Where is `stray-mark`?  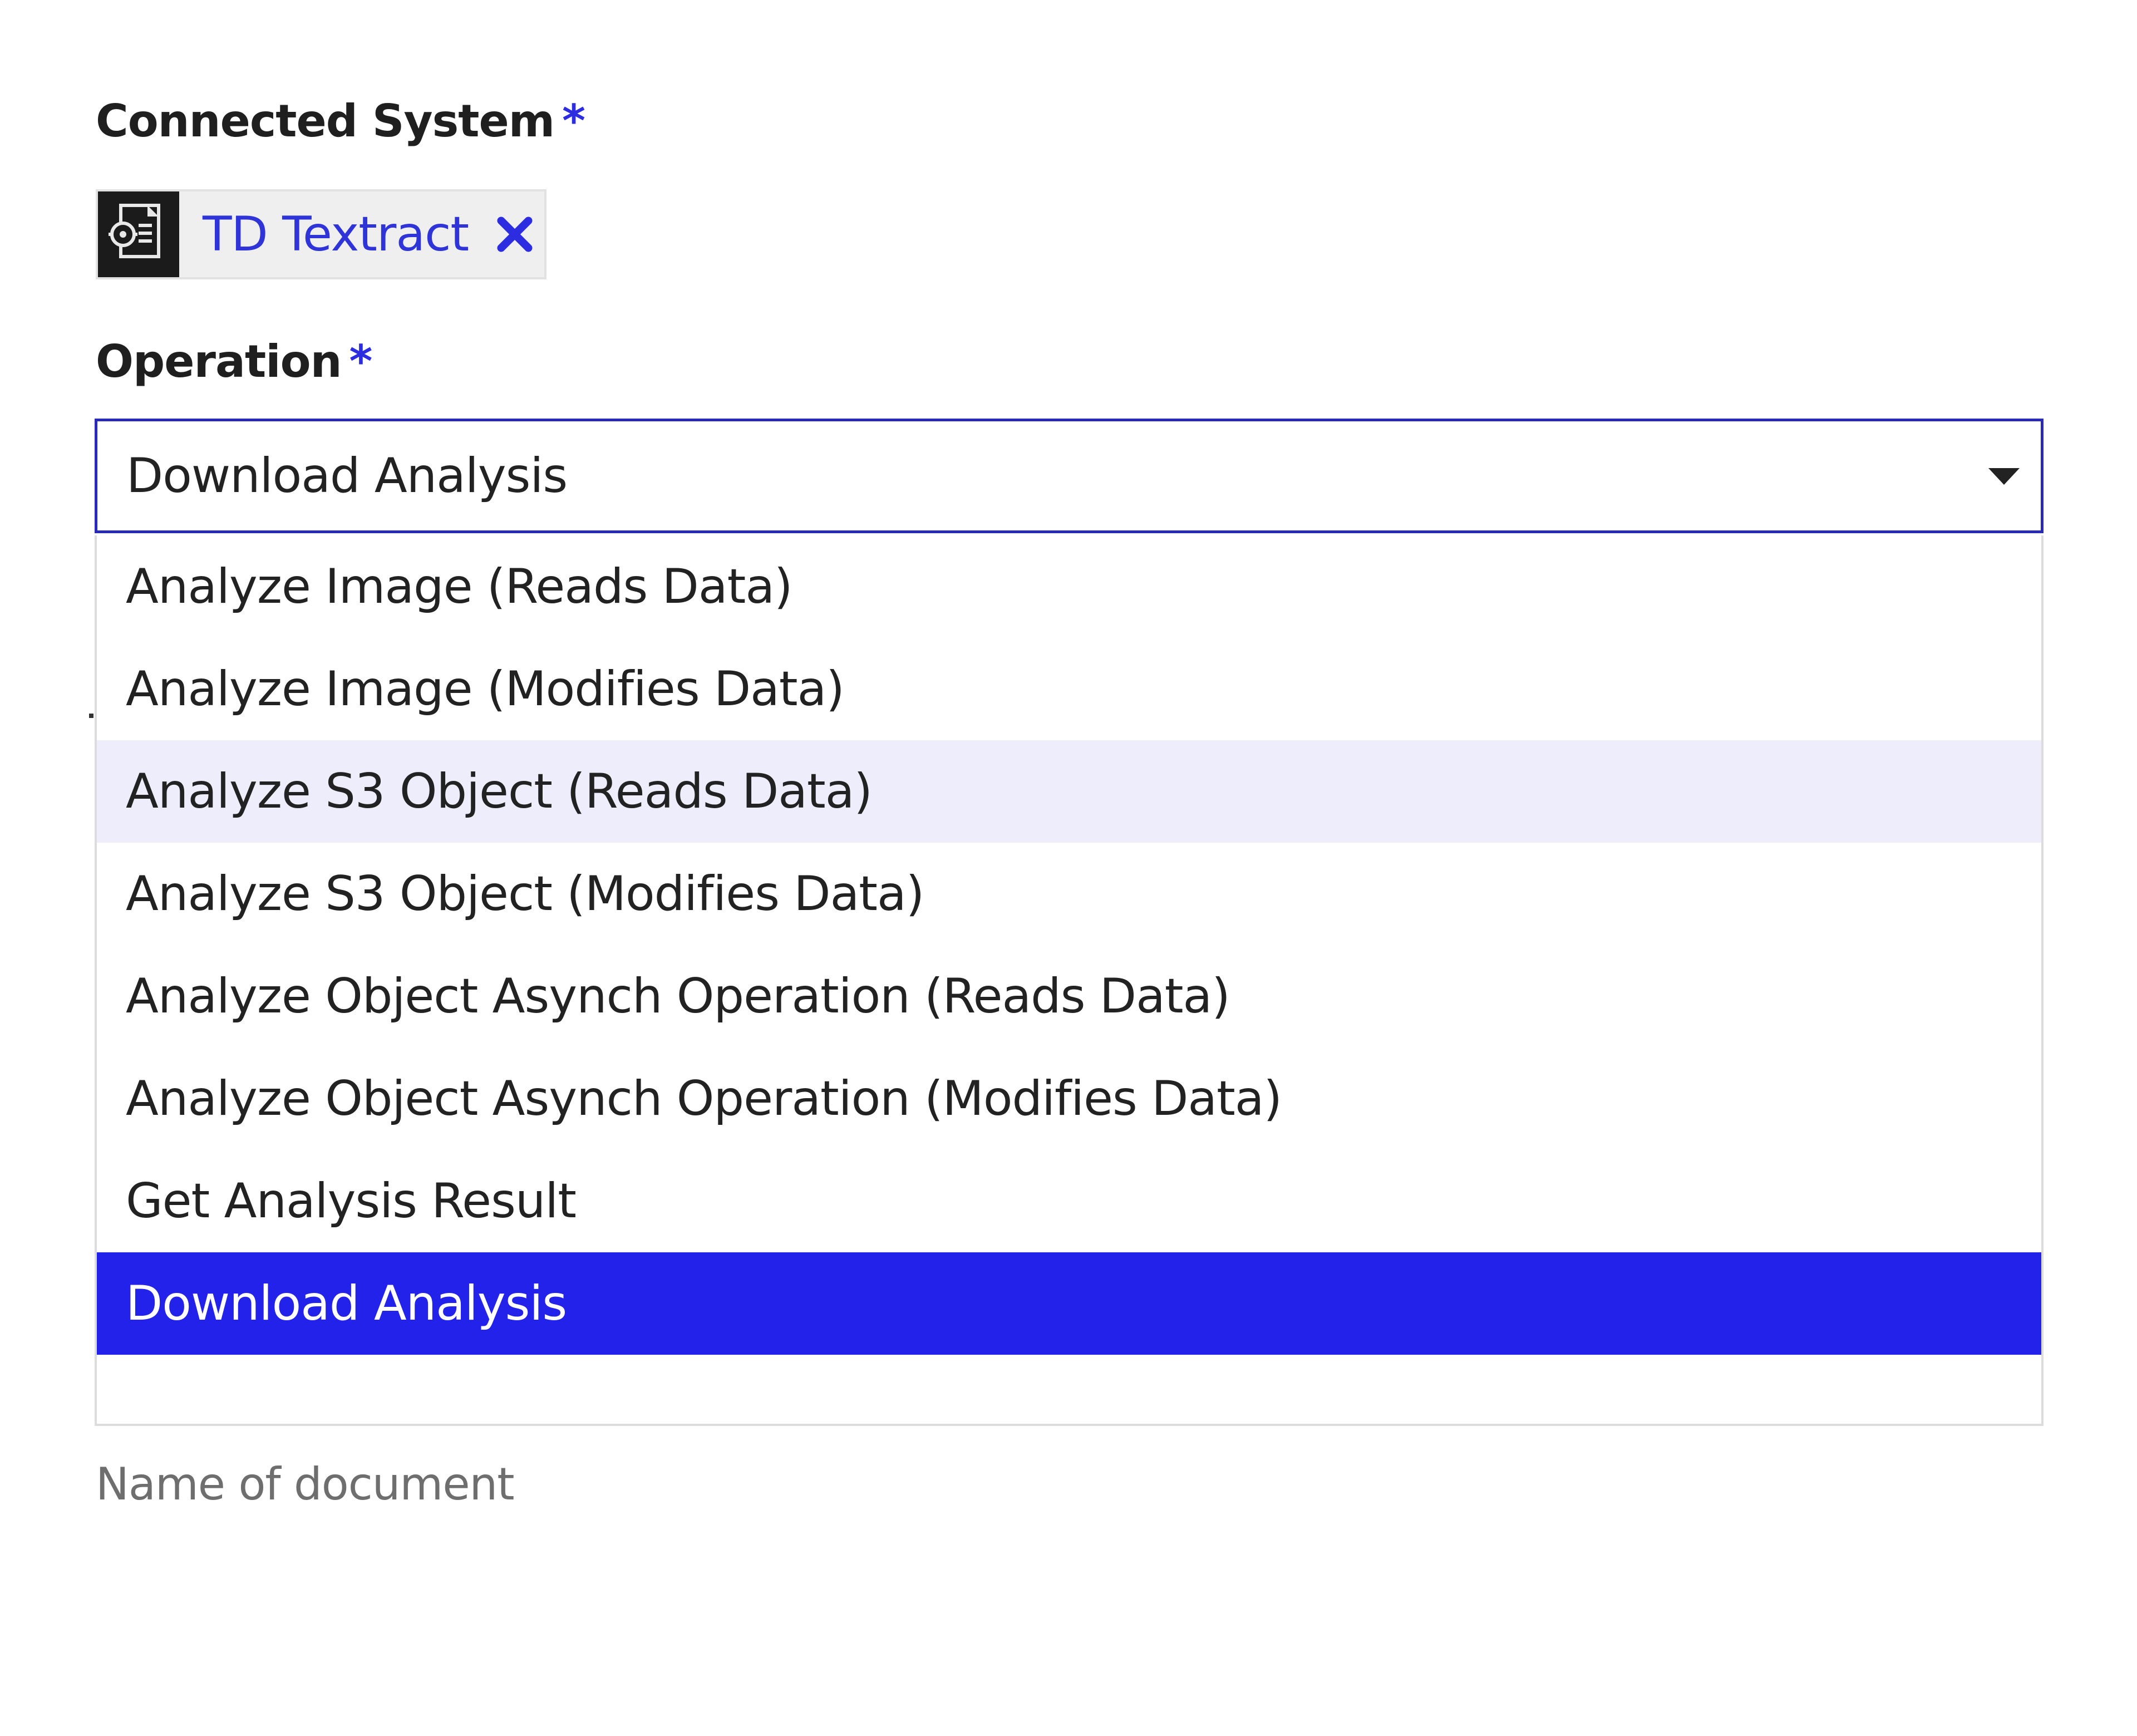
stray-mark is located at coordinates (91, 716).